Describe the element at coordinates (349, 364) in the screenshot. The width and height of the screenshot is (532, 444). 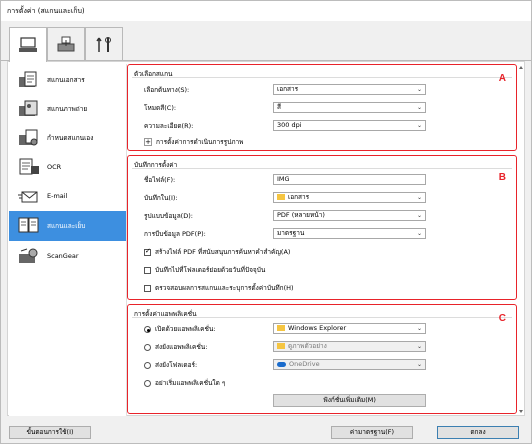
I see `send-to-folder-select: OneDrive ⌄` at that location.